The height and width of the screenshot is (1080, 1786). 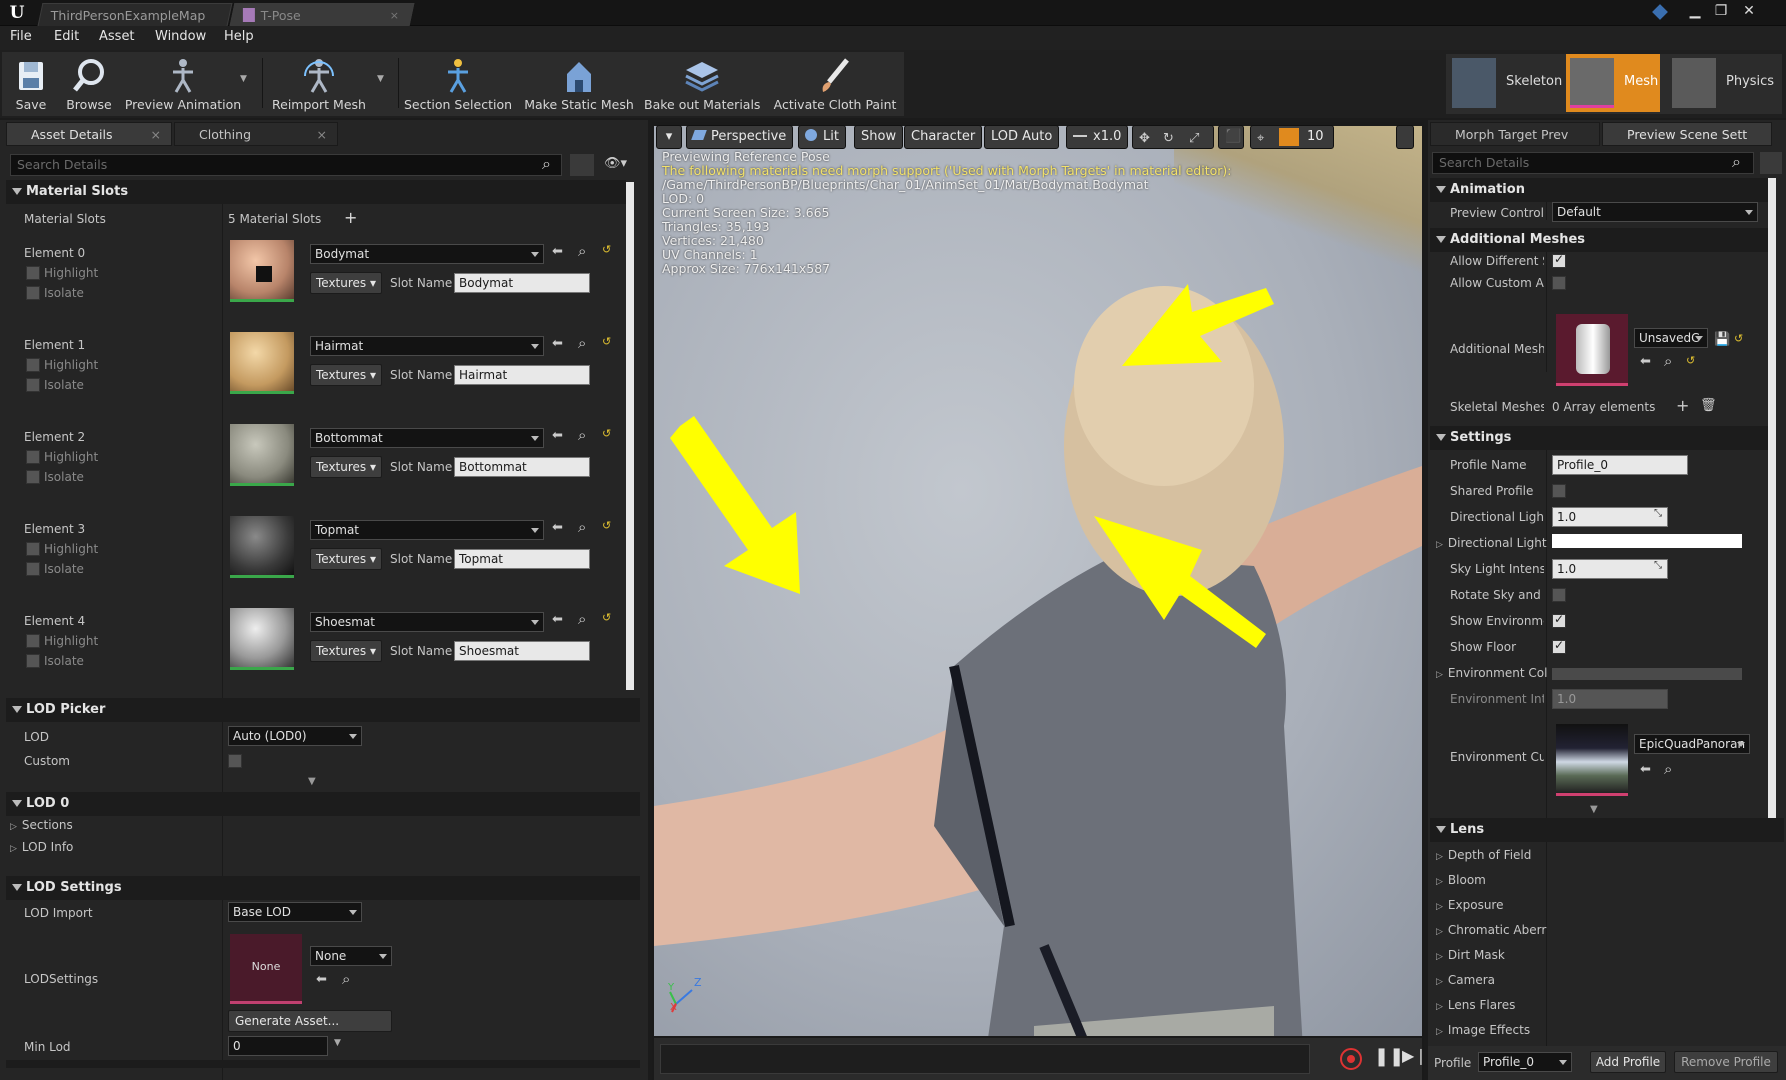 I want to click on custom-checkbox, so click(x=235, y=761).